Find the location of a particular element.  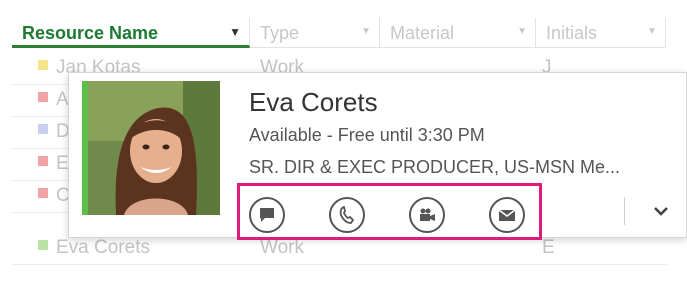

column-header-type: Type ▼ is located at coordinates (315, 33).